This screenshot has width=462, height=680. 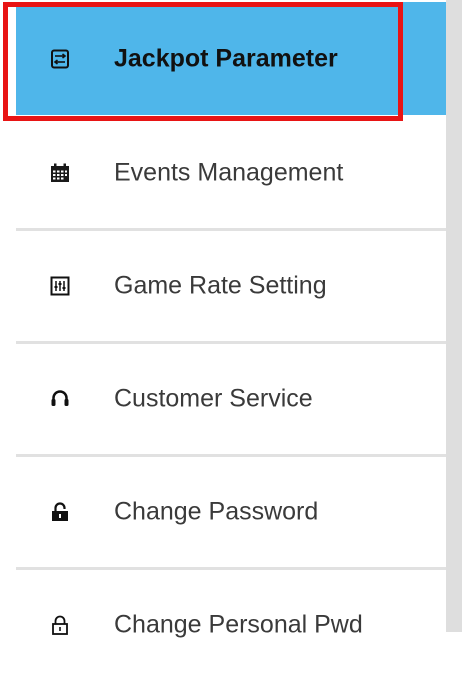 What do you see at coordinates (454, 316) in the screenshot?
I see `scrollbar-track` at bounding box center [454, 316].